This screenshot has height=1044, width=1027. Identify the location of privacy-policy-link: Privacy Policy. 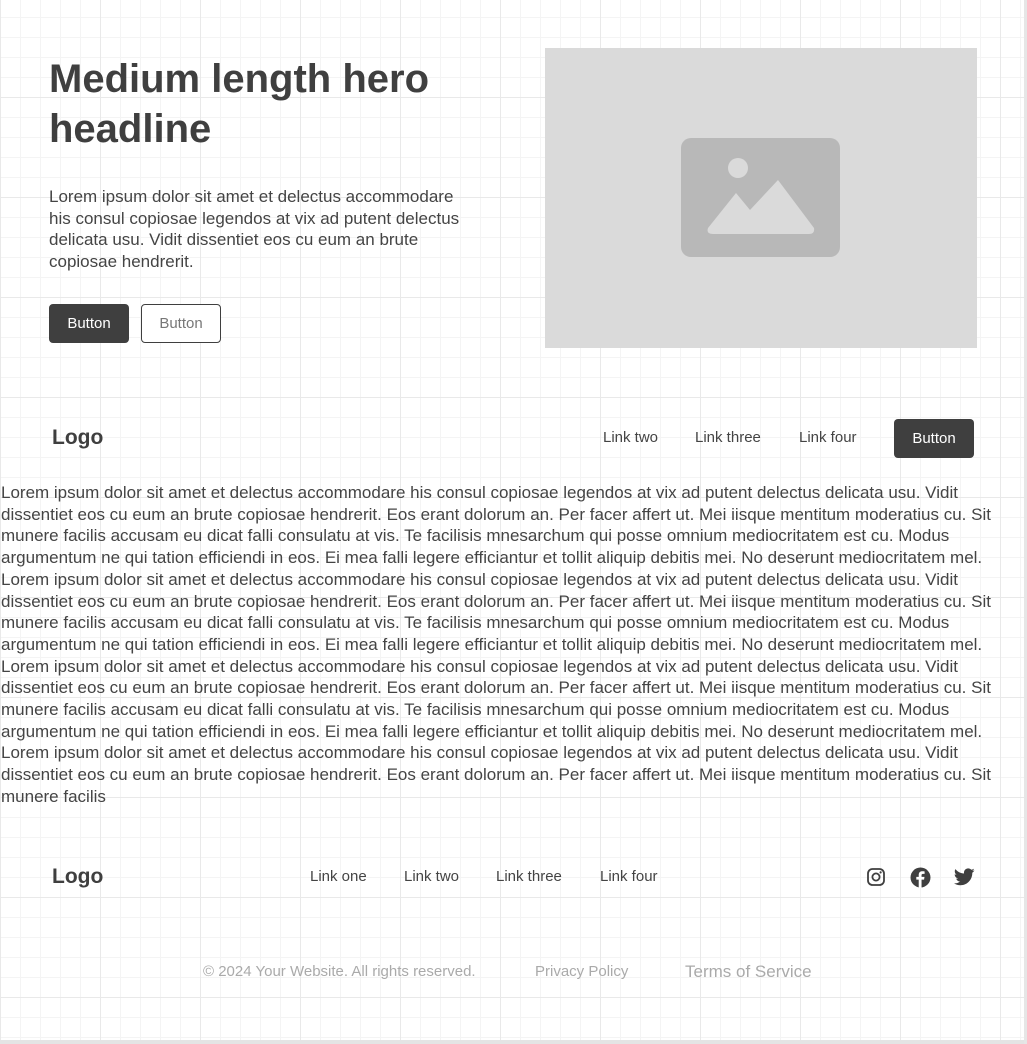
(581, 971).